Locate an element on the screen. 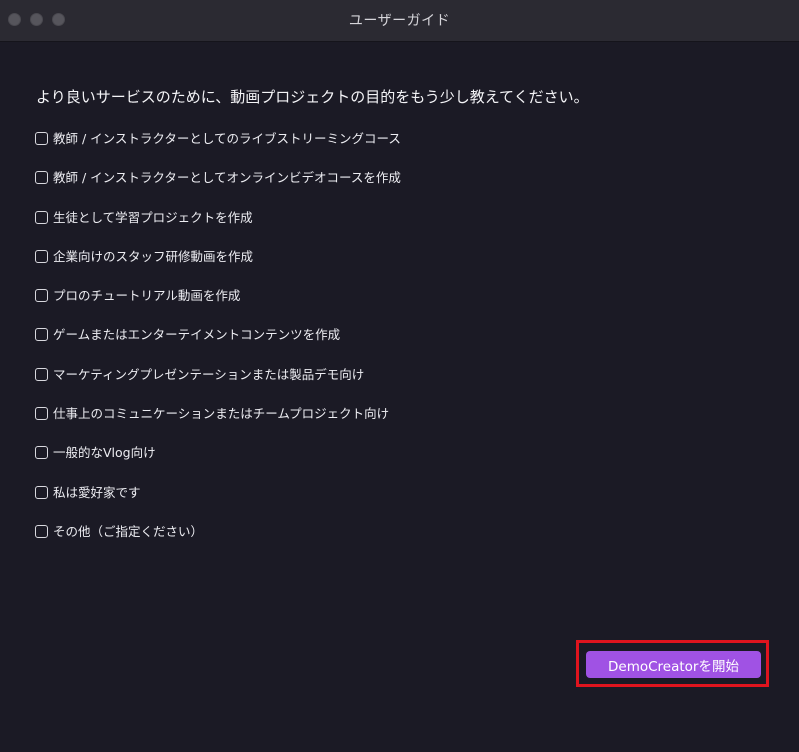  purpose-option: 生徒として学習プロジェクトを作成 is located at coordinates (218, 228).